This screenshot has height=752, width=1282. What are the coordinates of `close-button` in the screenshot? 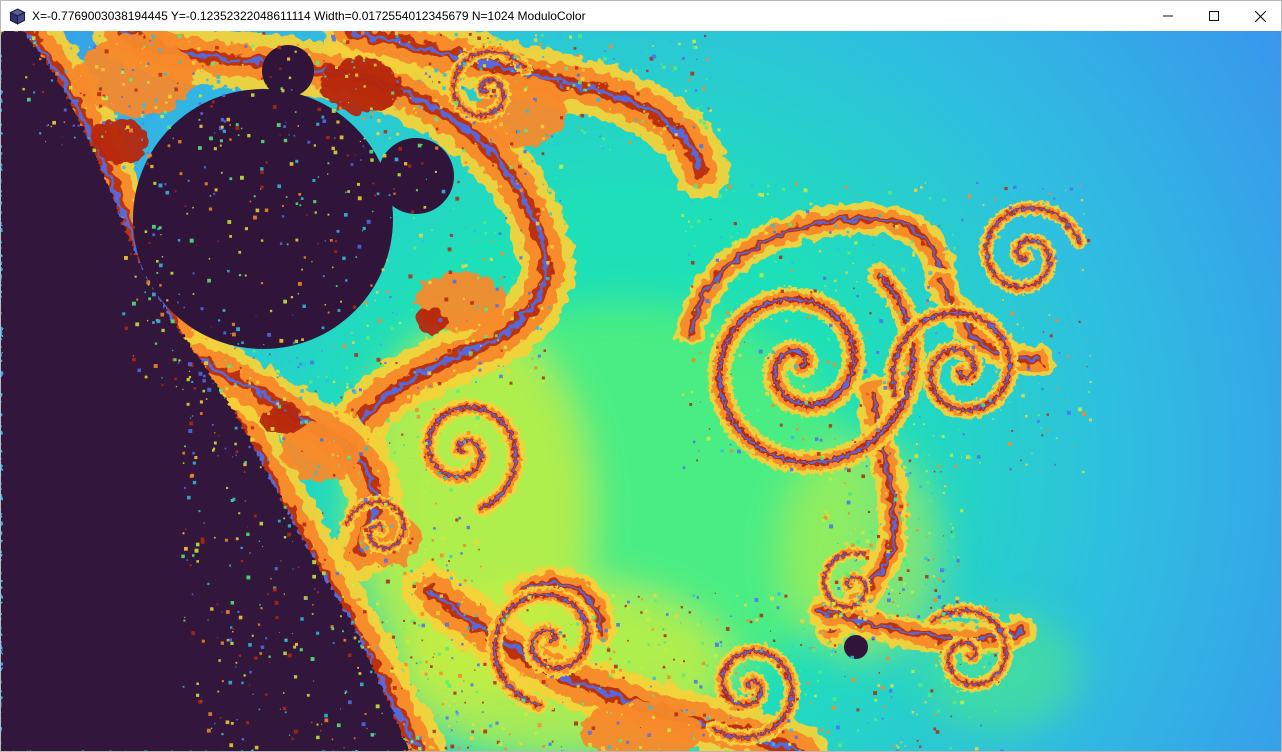 It's located at (1259, 16).